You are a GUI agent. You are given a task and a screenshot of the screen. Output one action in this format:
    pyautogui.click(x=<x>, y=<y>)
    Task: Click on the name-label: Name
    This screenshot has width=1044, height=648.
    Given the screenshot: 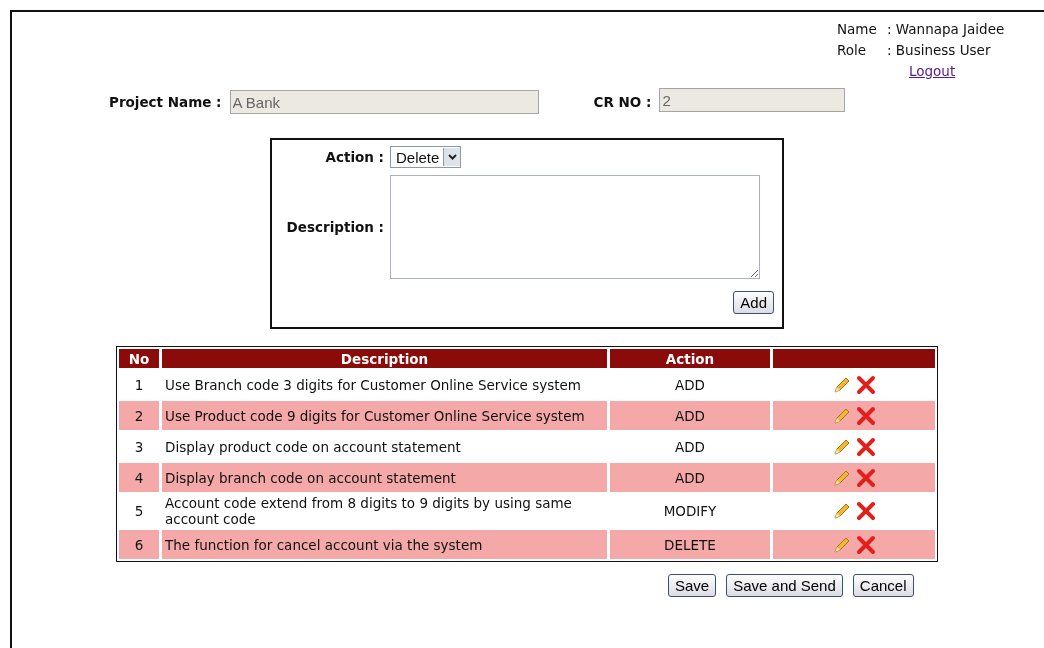 What is the action you would take?
    pyautogui.click(x=857, y=29)
    